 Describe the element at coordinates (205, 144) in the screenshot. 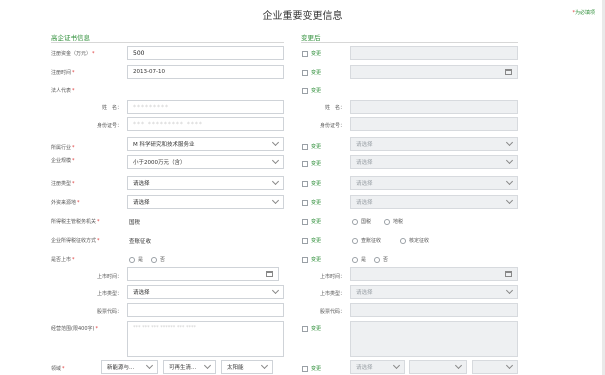

I see `industry-select: M 科学研究和技术服务业` at that location.